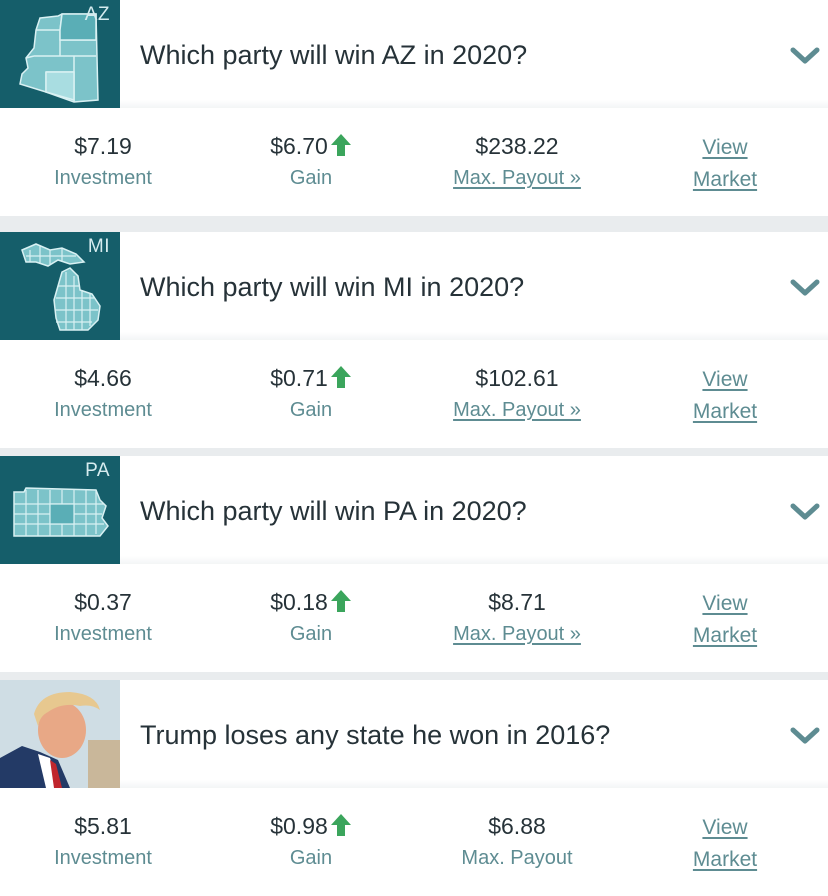 This screenshot has height=896, width=828. Describe the element at coordinates (103, 146) in the screenshot. I see `investment-value: $7.19` at that location.